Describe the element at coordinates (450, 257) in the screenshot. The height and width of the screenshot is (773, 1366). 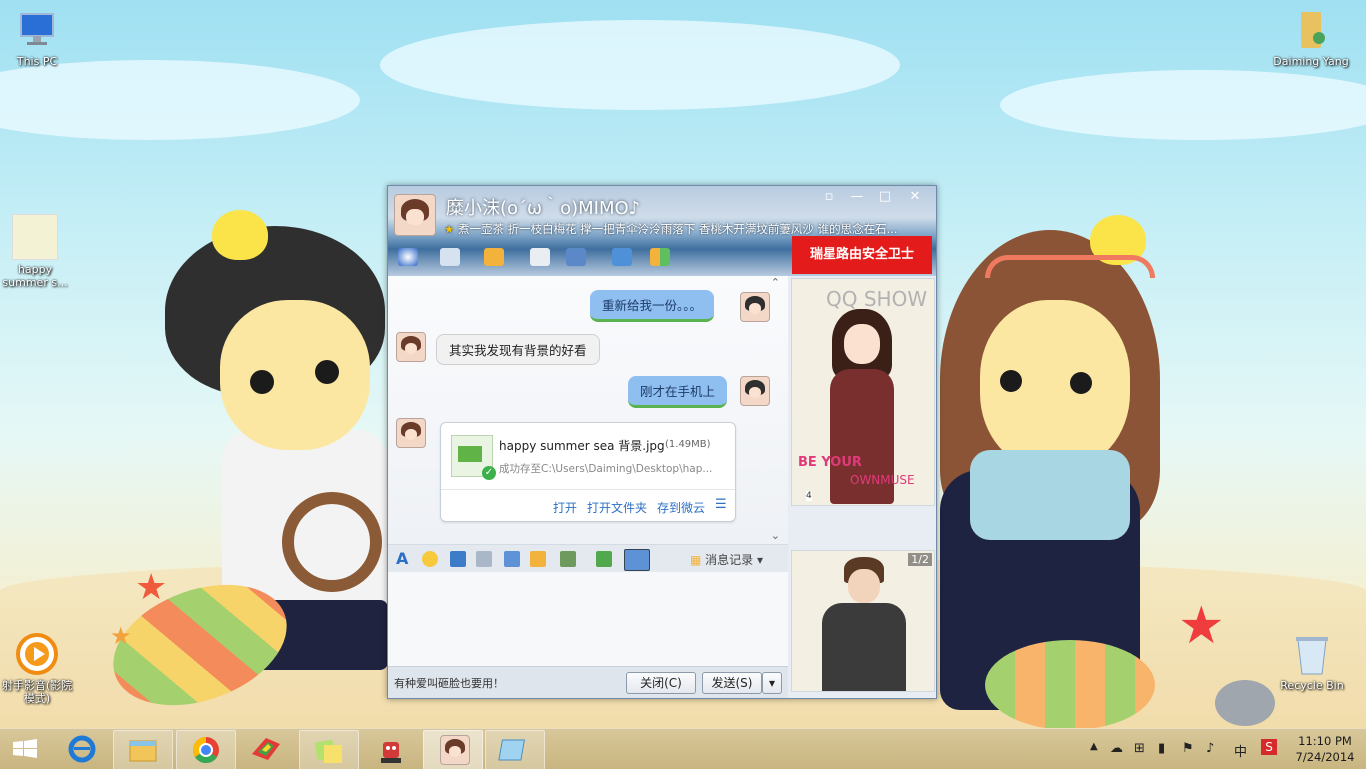
I see `microphone-icon` at that location.